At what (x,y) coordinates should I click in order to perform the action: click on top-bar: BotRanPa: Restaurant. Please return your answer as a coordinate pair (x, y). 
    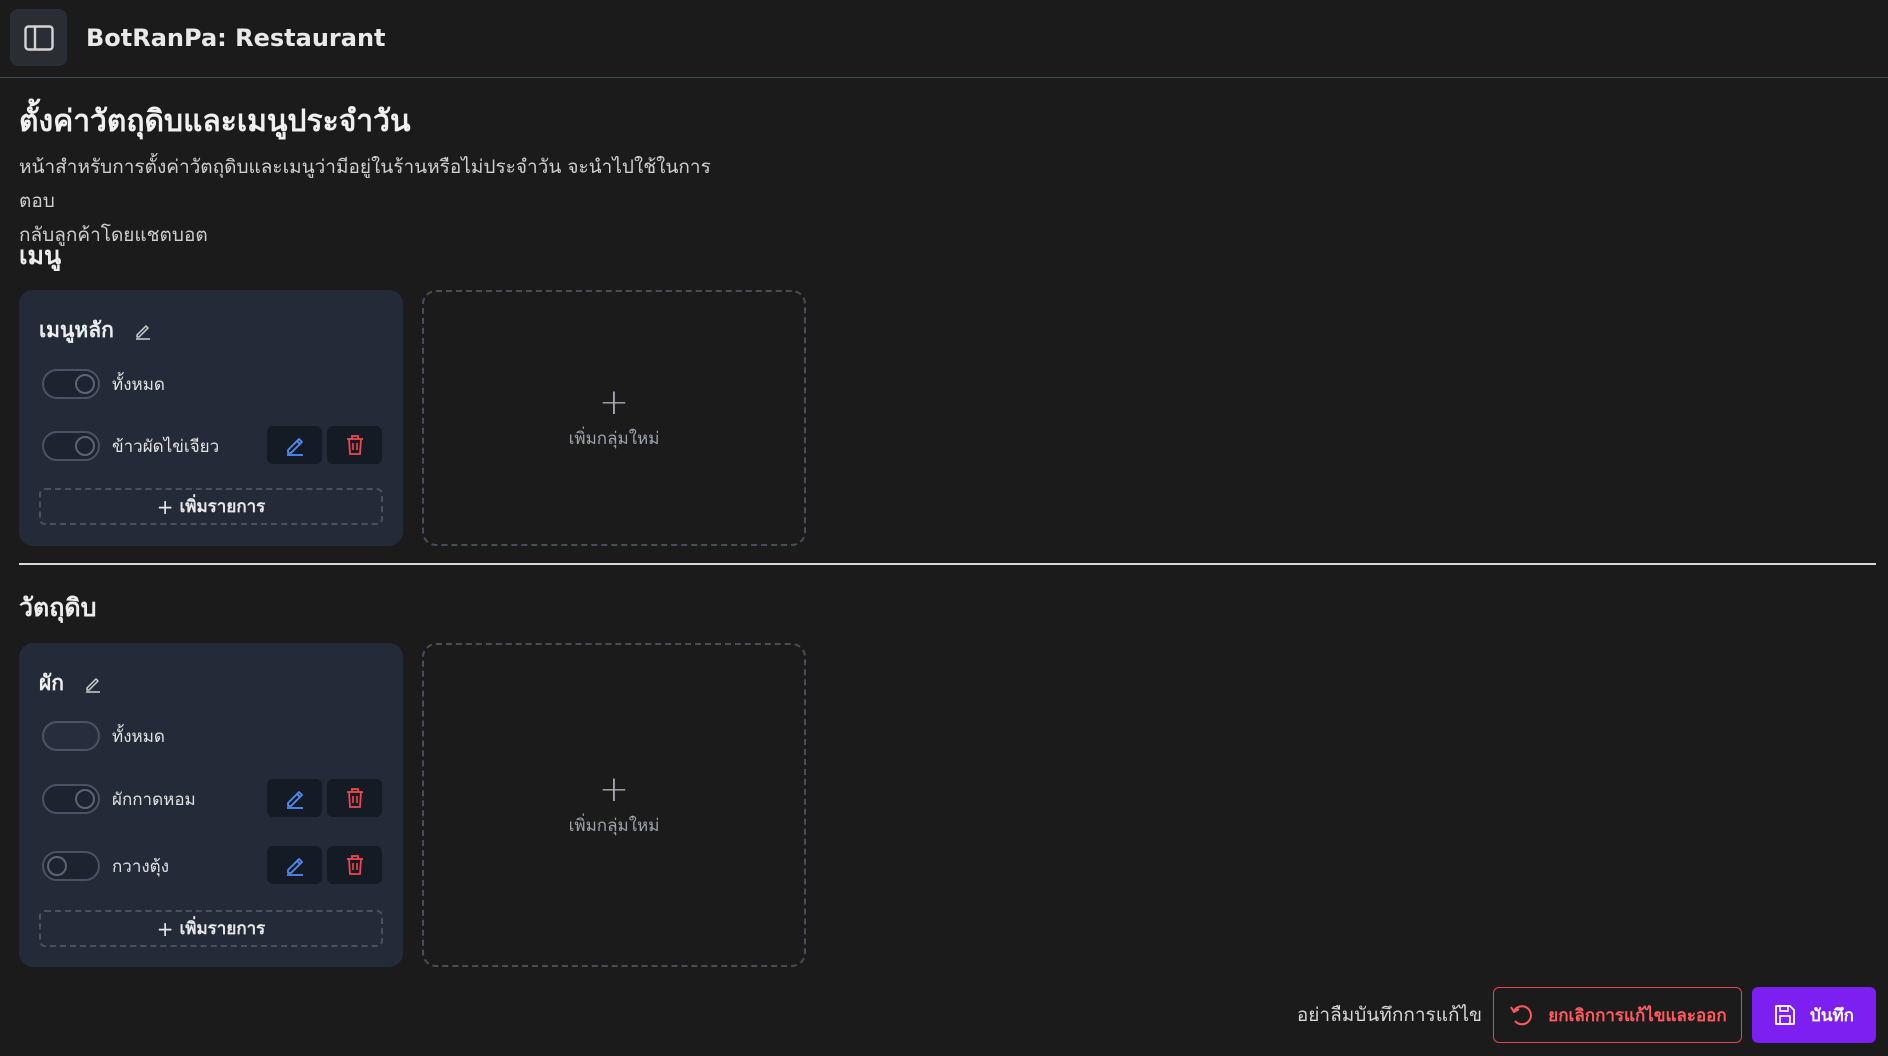
    Looking at the image, I should click on (944, 39).